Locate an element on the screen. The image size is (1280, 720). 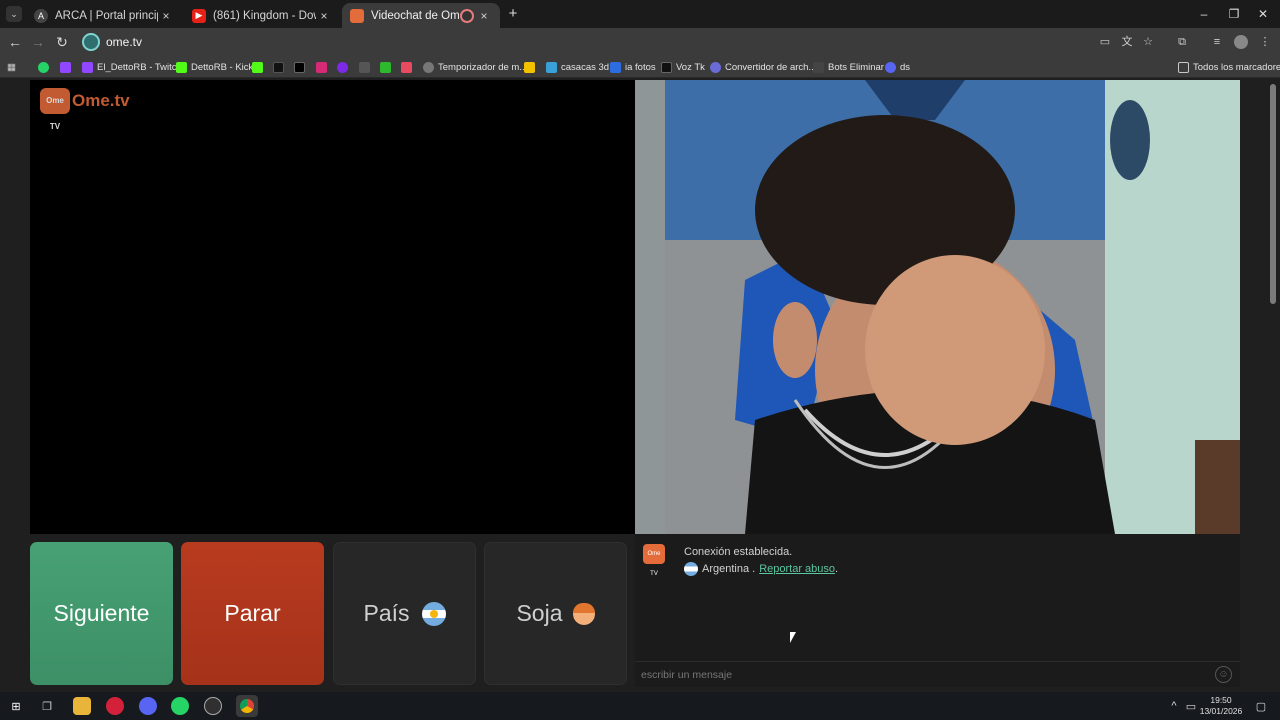
kick-icon is located at coordinates (181, 67).